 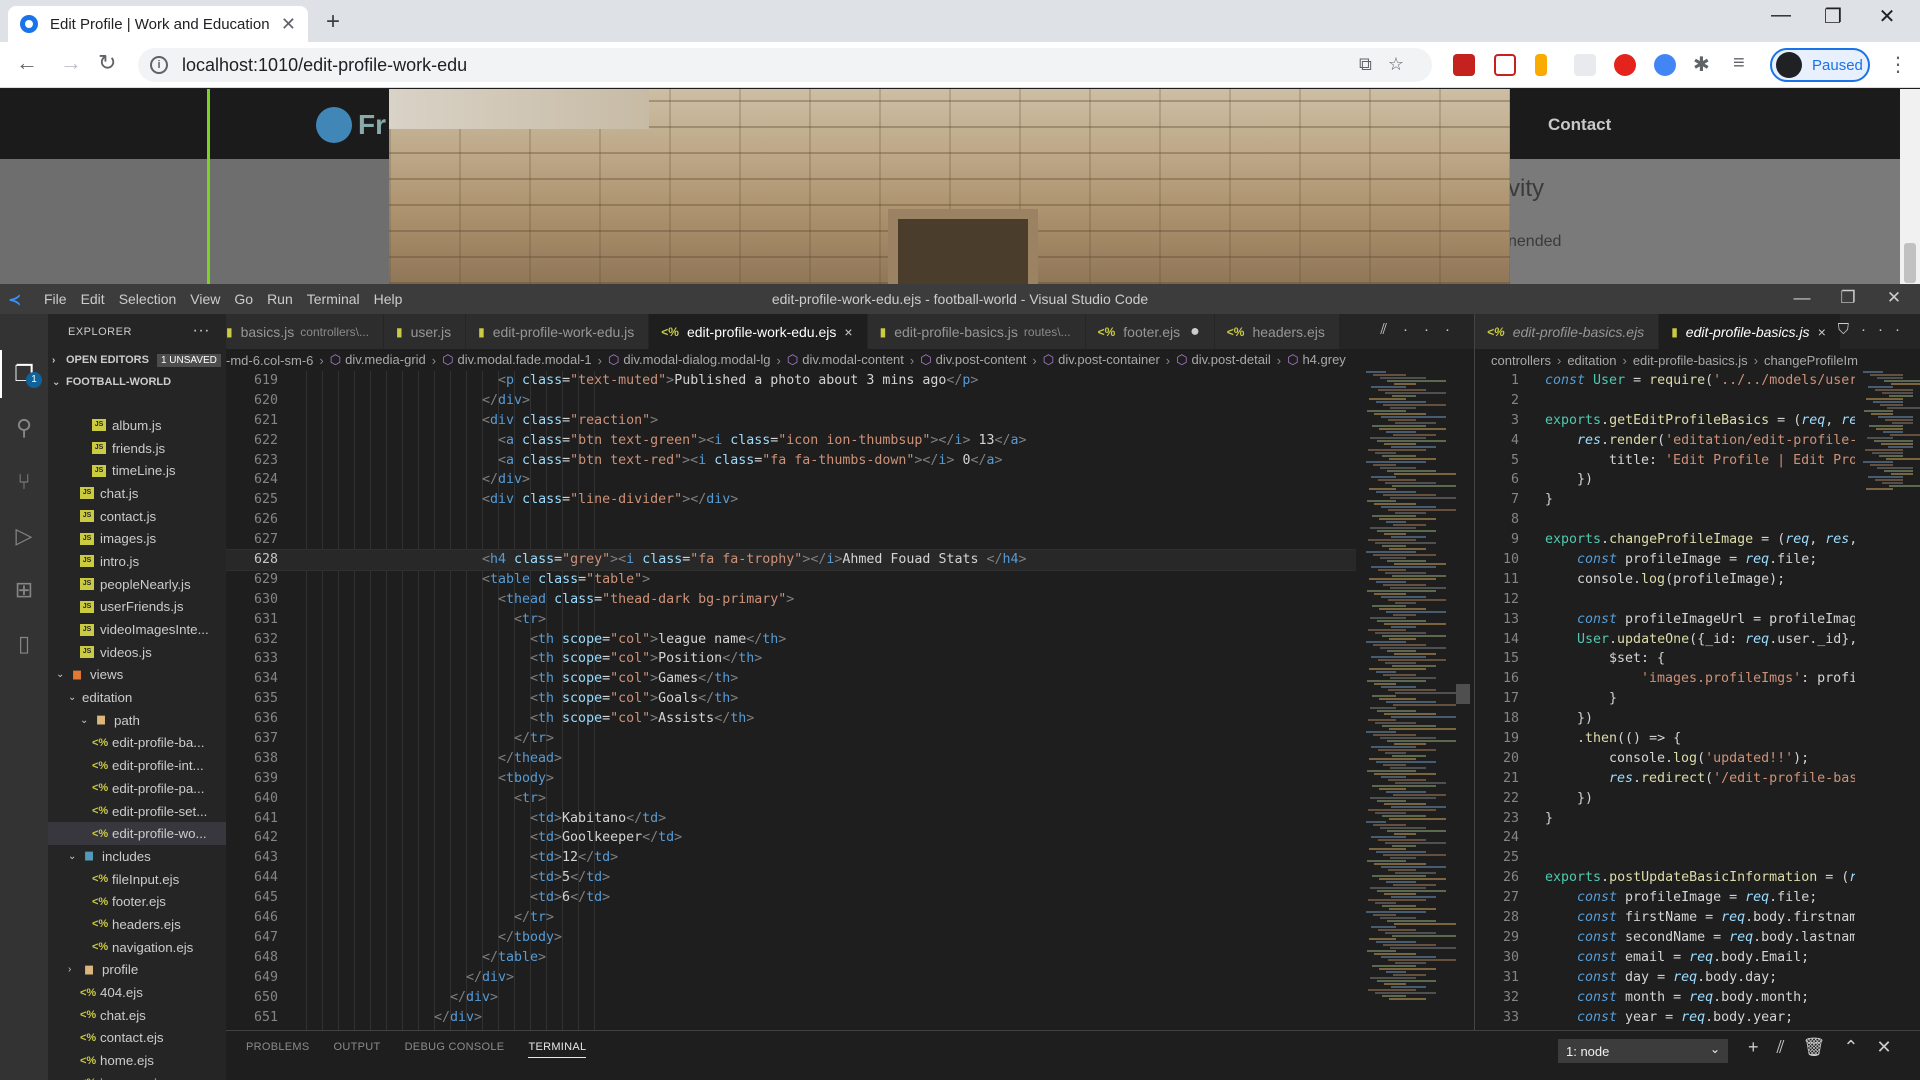 What do you see at coordinates (1316, 360) in the screenshot?
I see `breadcrumb-item: ⬡ h4.grey` at bounding box center [1316, 360].